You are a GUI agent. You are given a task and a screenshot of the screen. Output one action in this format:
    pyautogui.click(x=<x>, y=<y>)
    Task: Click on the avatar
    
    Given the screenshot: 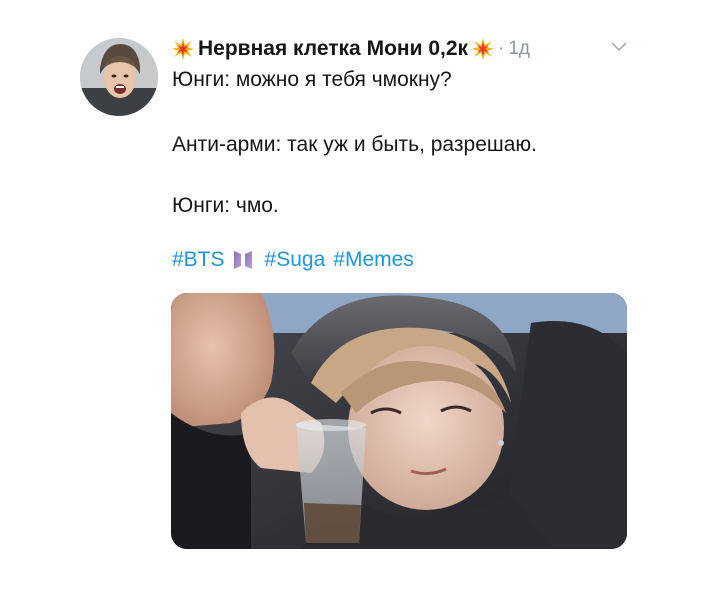 What is the action you would take?
    pyautogui.click(x=119, y=77)
    